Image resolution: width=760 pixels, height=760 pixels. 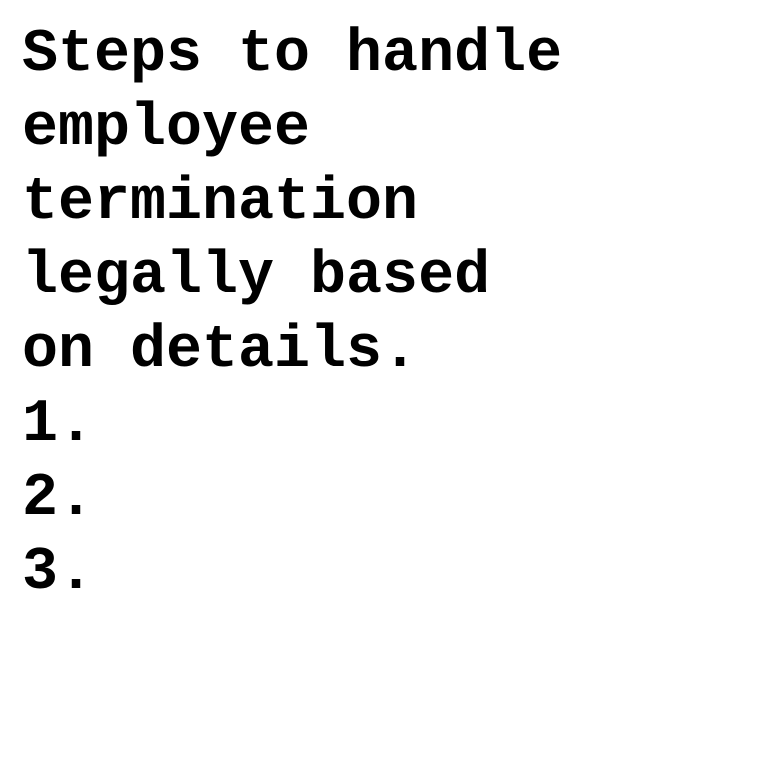 I want to click on list-item-1: 1., so click(x=58, y=425).